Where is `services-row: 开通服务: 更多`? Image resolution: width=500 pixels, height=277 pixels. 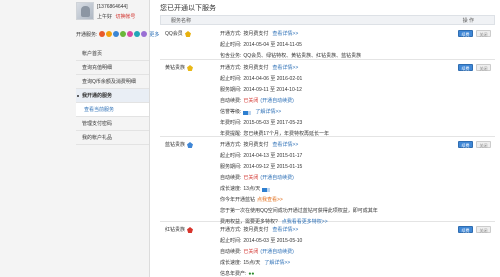
services-row: 开通服务: 更多 is located at coordinates (117, 34).